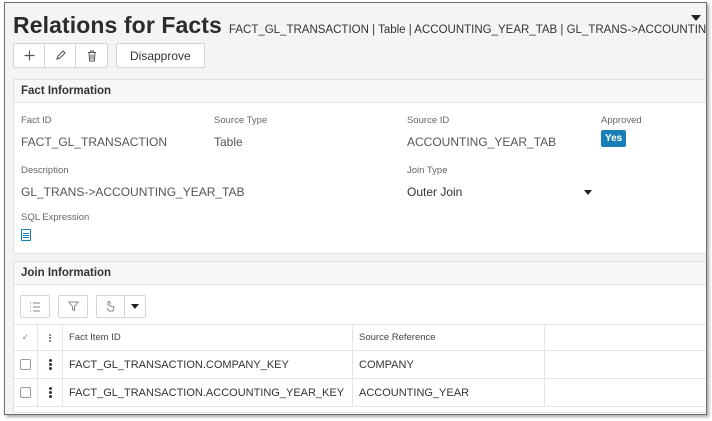  I want to click on edit-button, so click(60, 55).